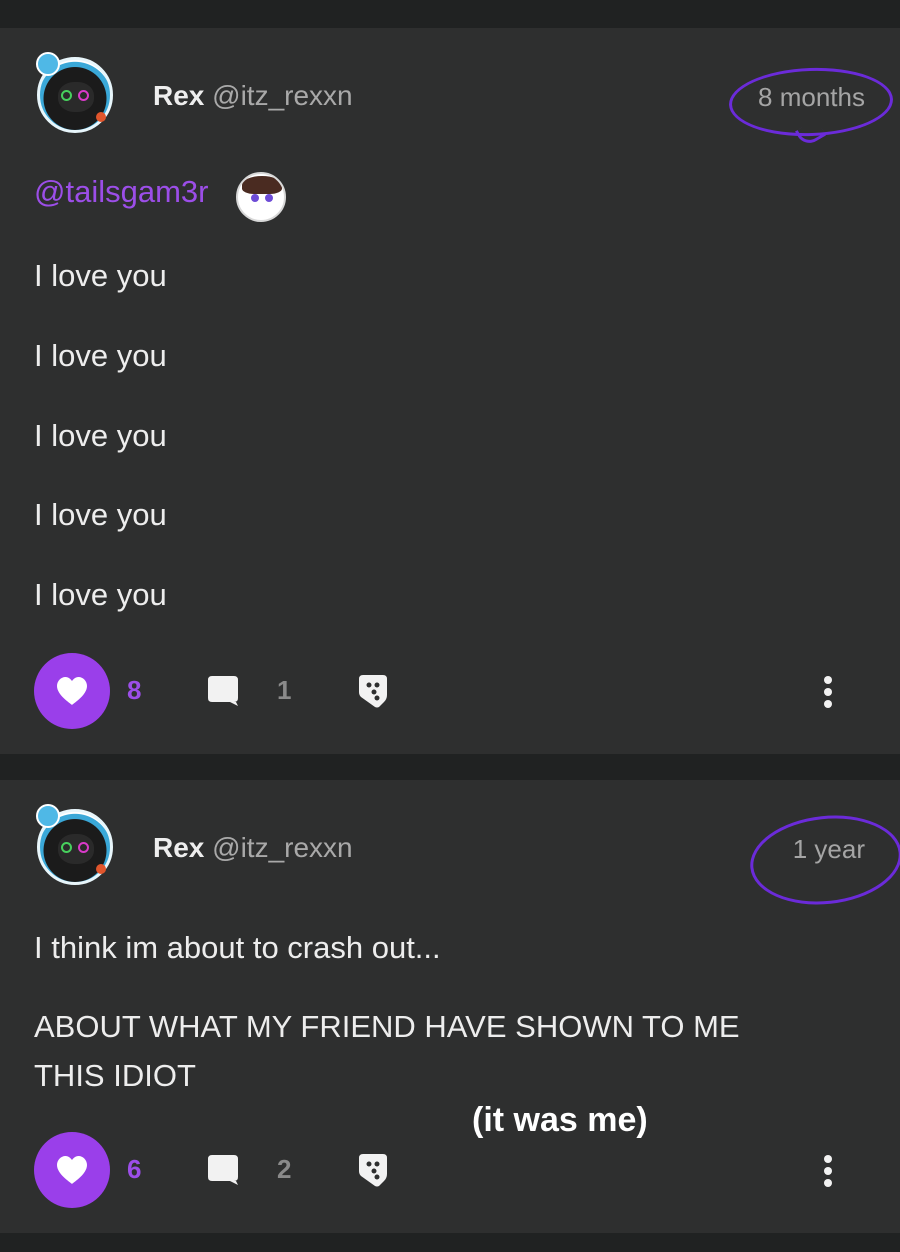  What do you see at coordinates (134, 1169) in the screenshot?
I see `like-count: 6` at bounding box center [134, 1169].